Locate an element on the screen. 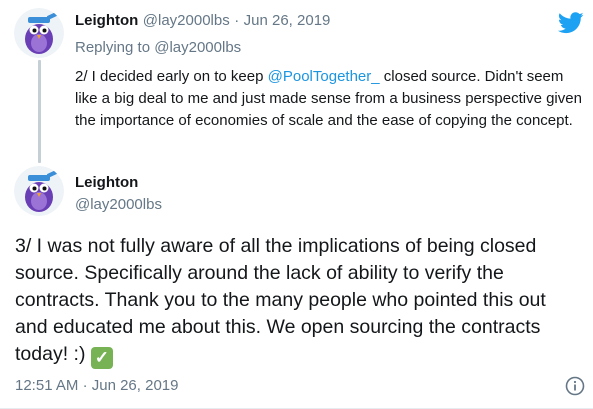 This screenshot has height=409, width=593. replying-to-line: Replying to @lay2000lbs is located at coordinates (158, 47).